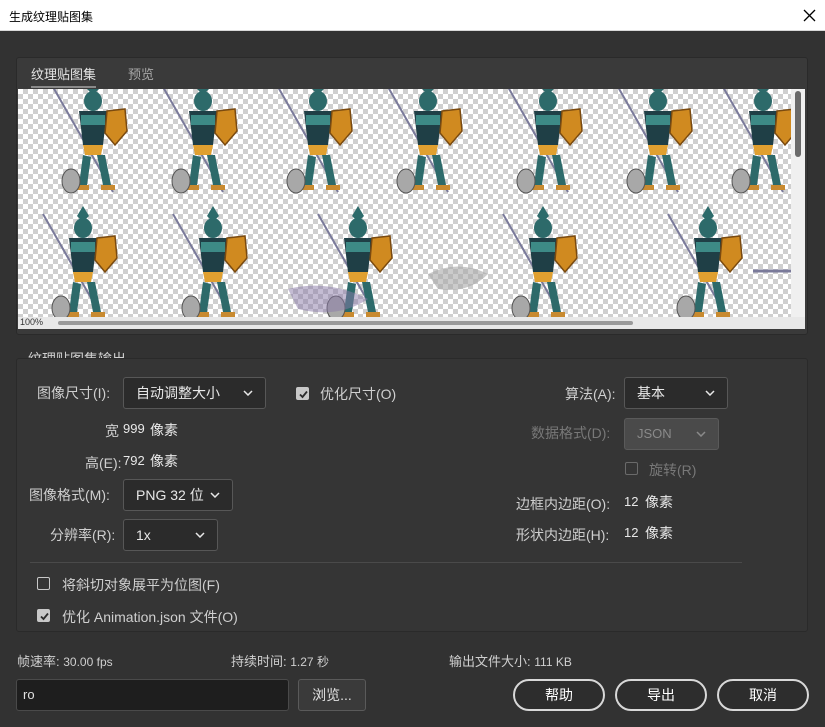 The width and height of the screenshot is (825, 727). What do you see at coordinates (412, 15) in the screenshot?
I see `title-bar: 生成纹理贴图集` at bounding box center [412, 15].